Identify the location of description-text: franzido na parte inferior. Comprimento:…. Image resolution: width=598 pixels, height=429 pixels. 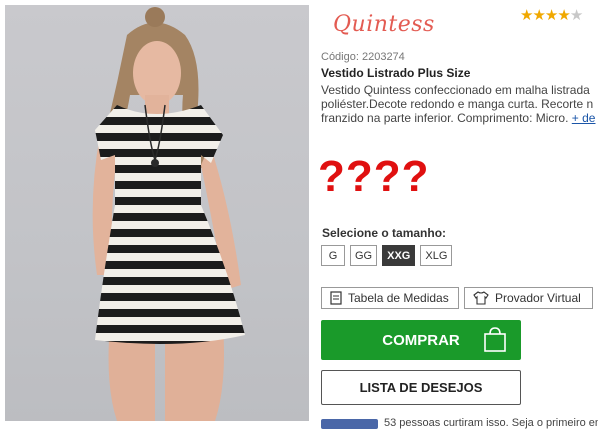
(445, 118).